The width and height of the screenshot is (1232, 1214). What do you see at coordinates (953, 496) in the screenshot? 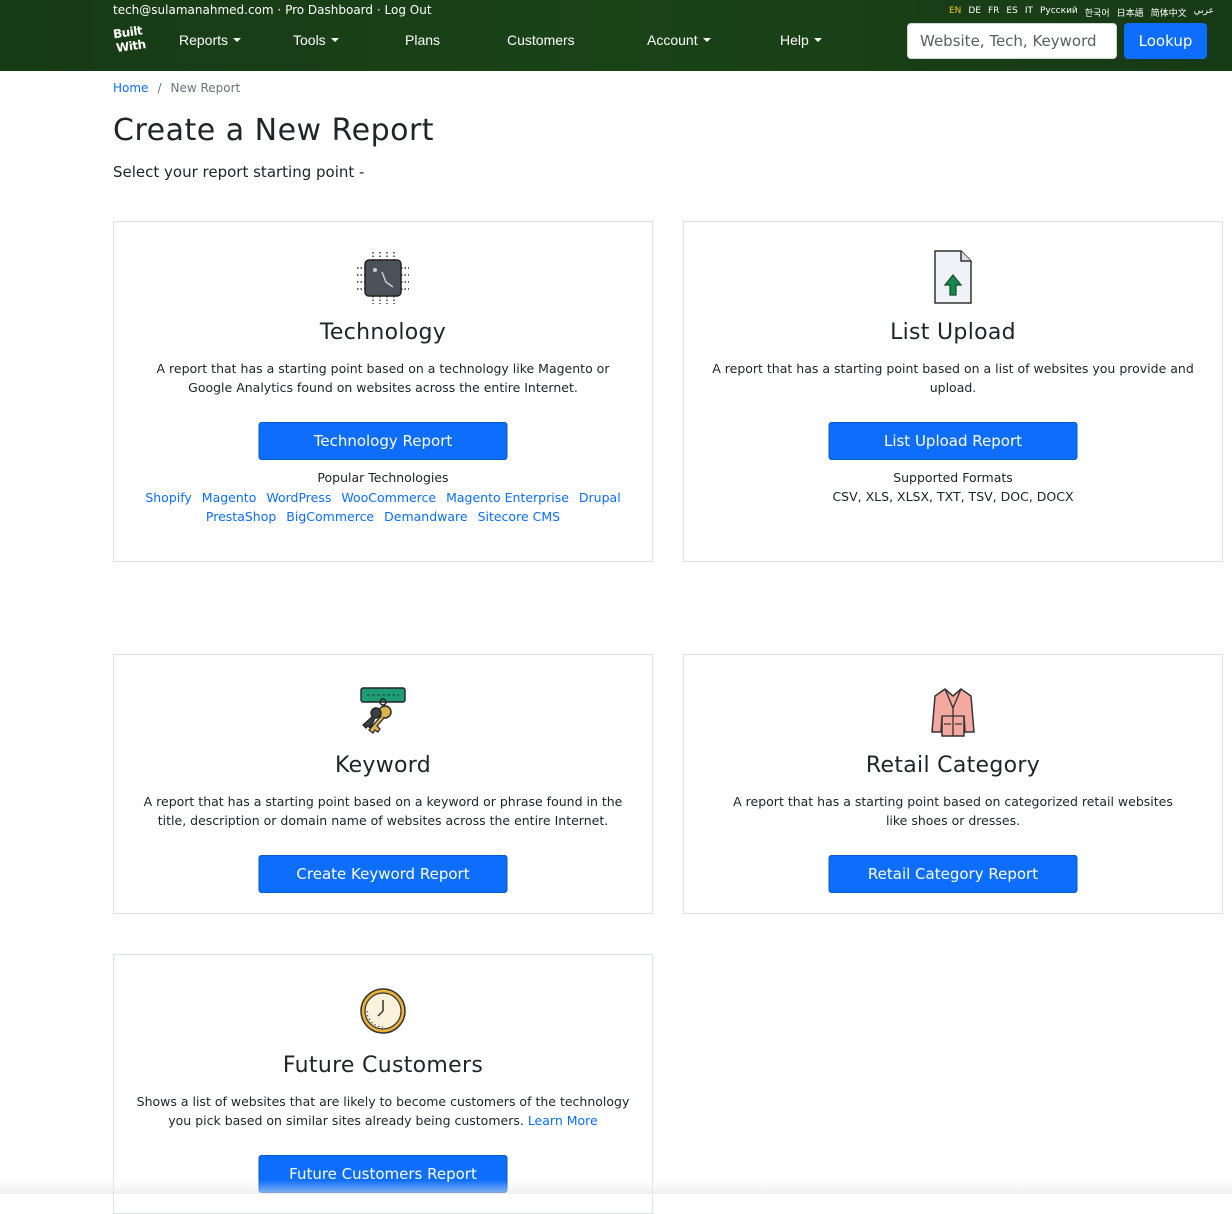
I see `supported-formats-list: CSV, XLS, XLSX, TXT, TSV, DOC, DOCX` at bounding box center [953, 496].